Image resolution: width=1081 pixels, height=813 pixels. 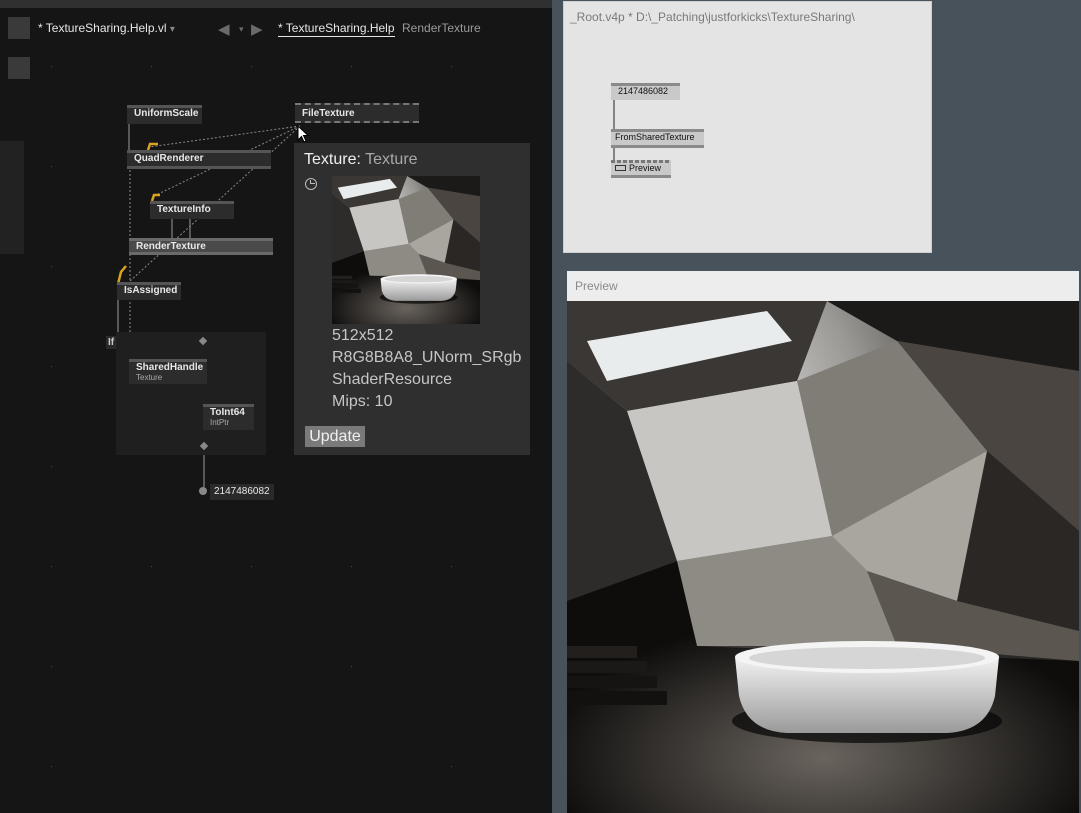 I want to click on if-region, so click(x=191, y=393).